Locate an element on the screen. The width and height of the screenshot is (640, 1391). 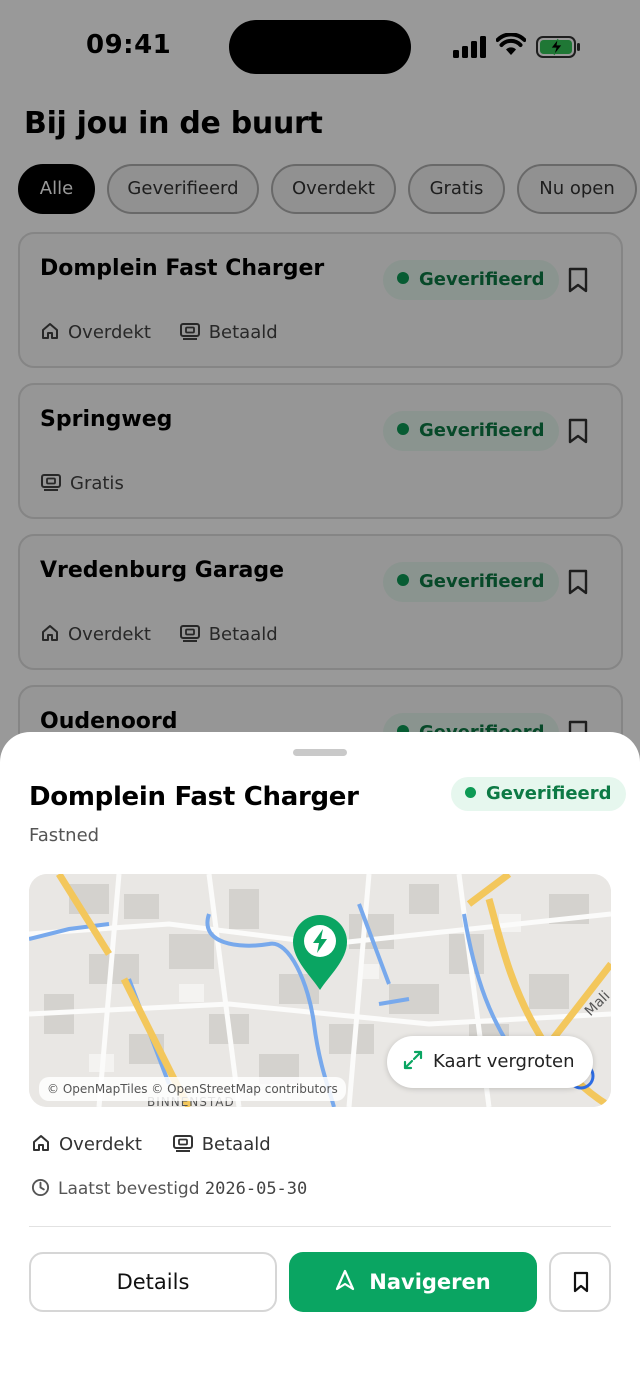
sheet-operator: Fastned is located at coordinates (64, 835).